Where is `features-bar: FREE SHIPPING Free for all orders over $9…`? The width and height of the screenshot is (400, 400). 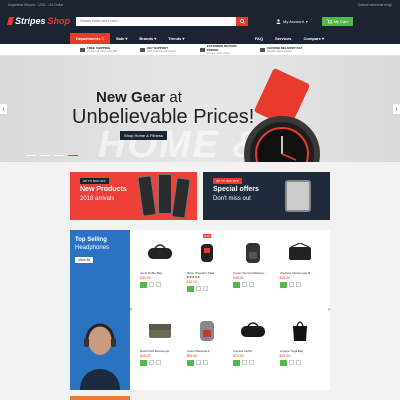
features-bar: FREE SHIPPING Free for all orders over $9… is located at coordinates (200, 50).